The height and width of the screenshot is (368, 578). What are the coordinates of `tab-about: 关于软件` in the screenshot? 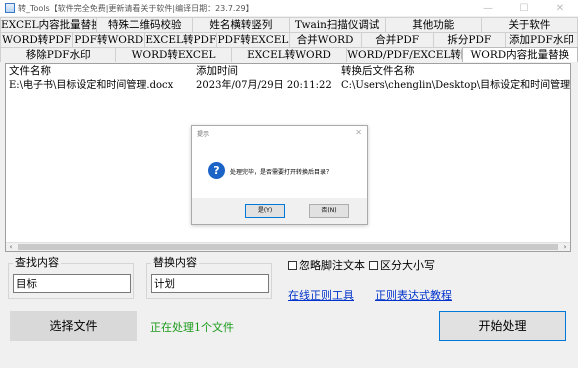 It's located at (529, 24).